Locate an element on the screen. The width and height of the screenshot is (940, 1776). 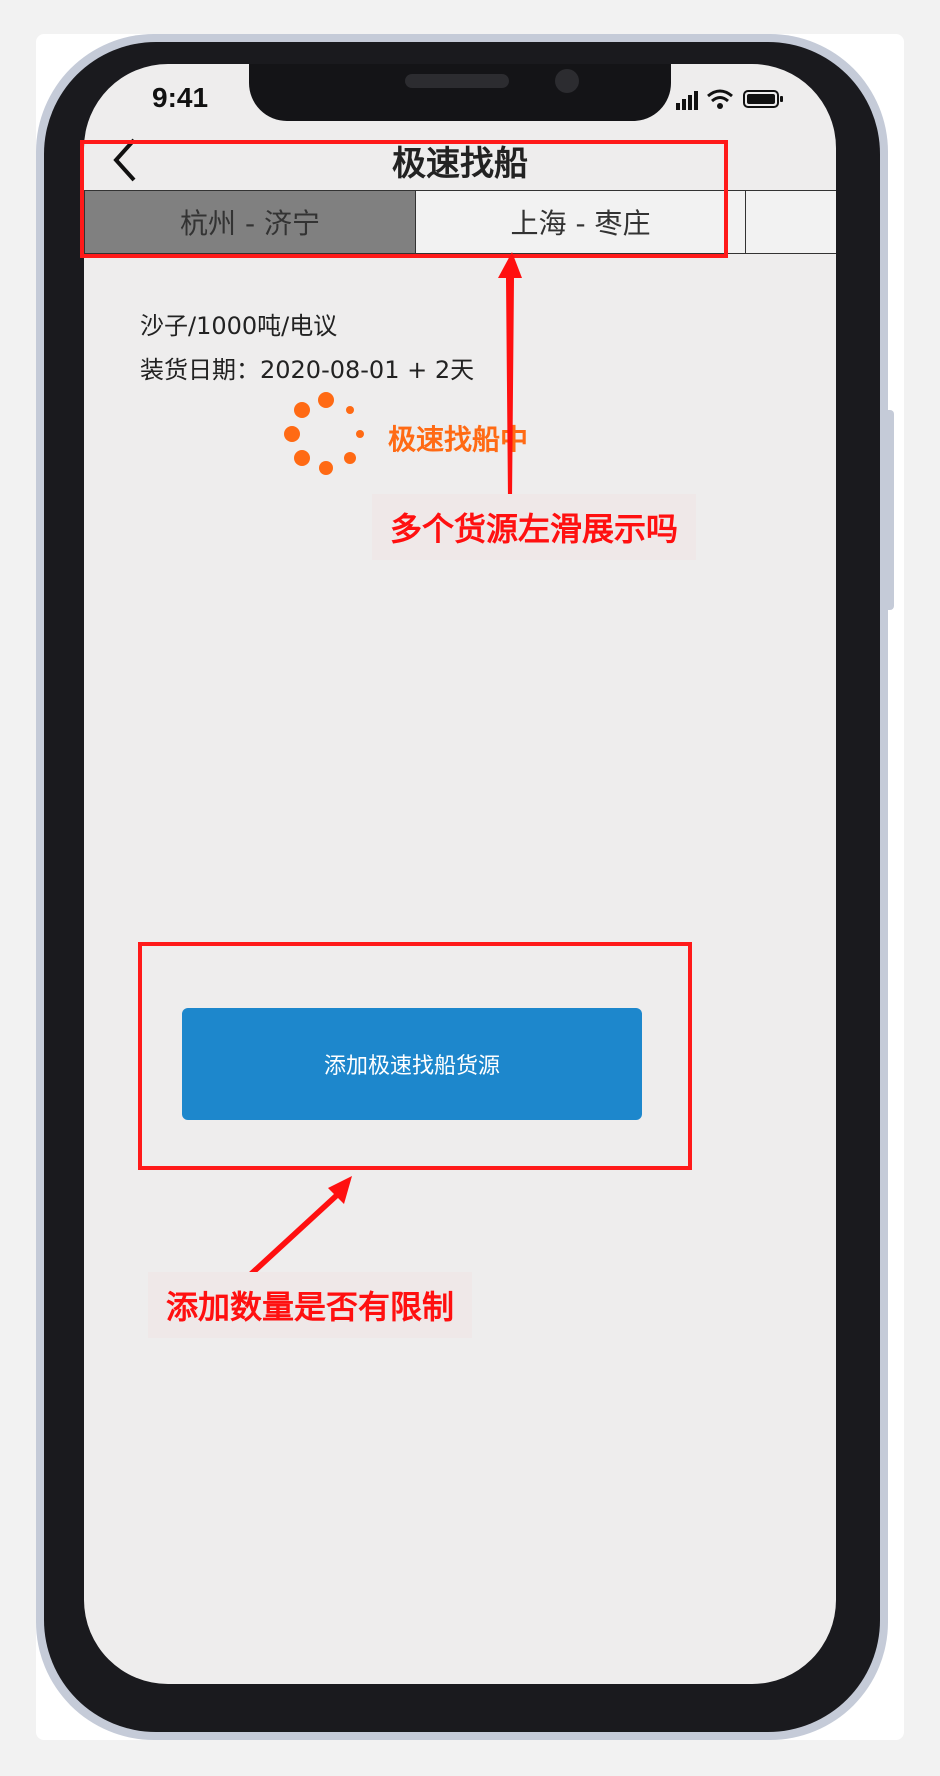
signal-icon is located at coordinates (687, 100).